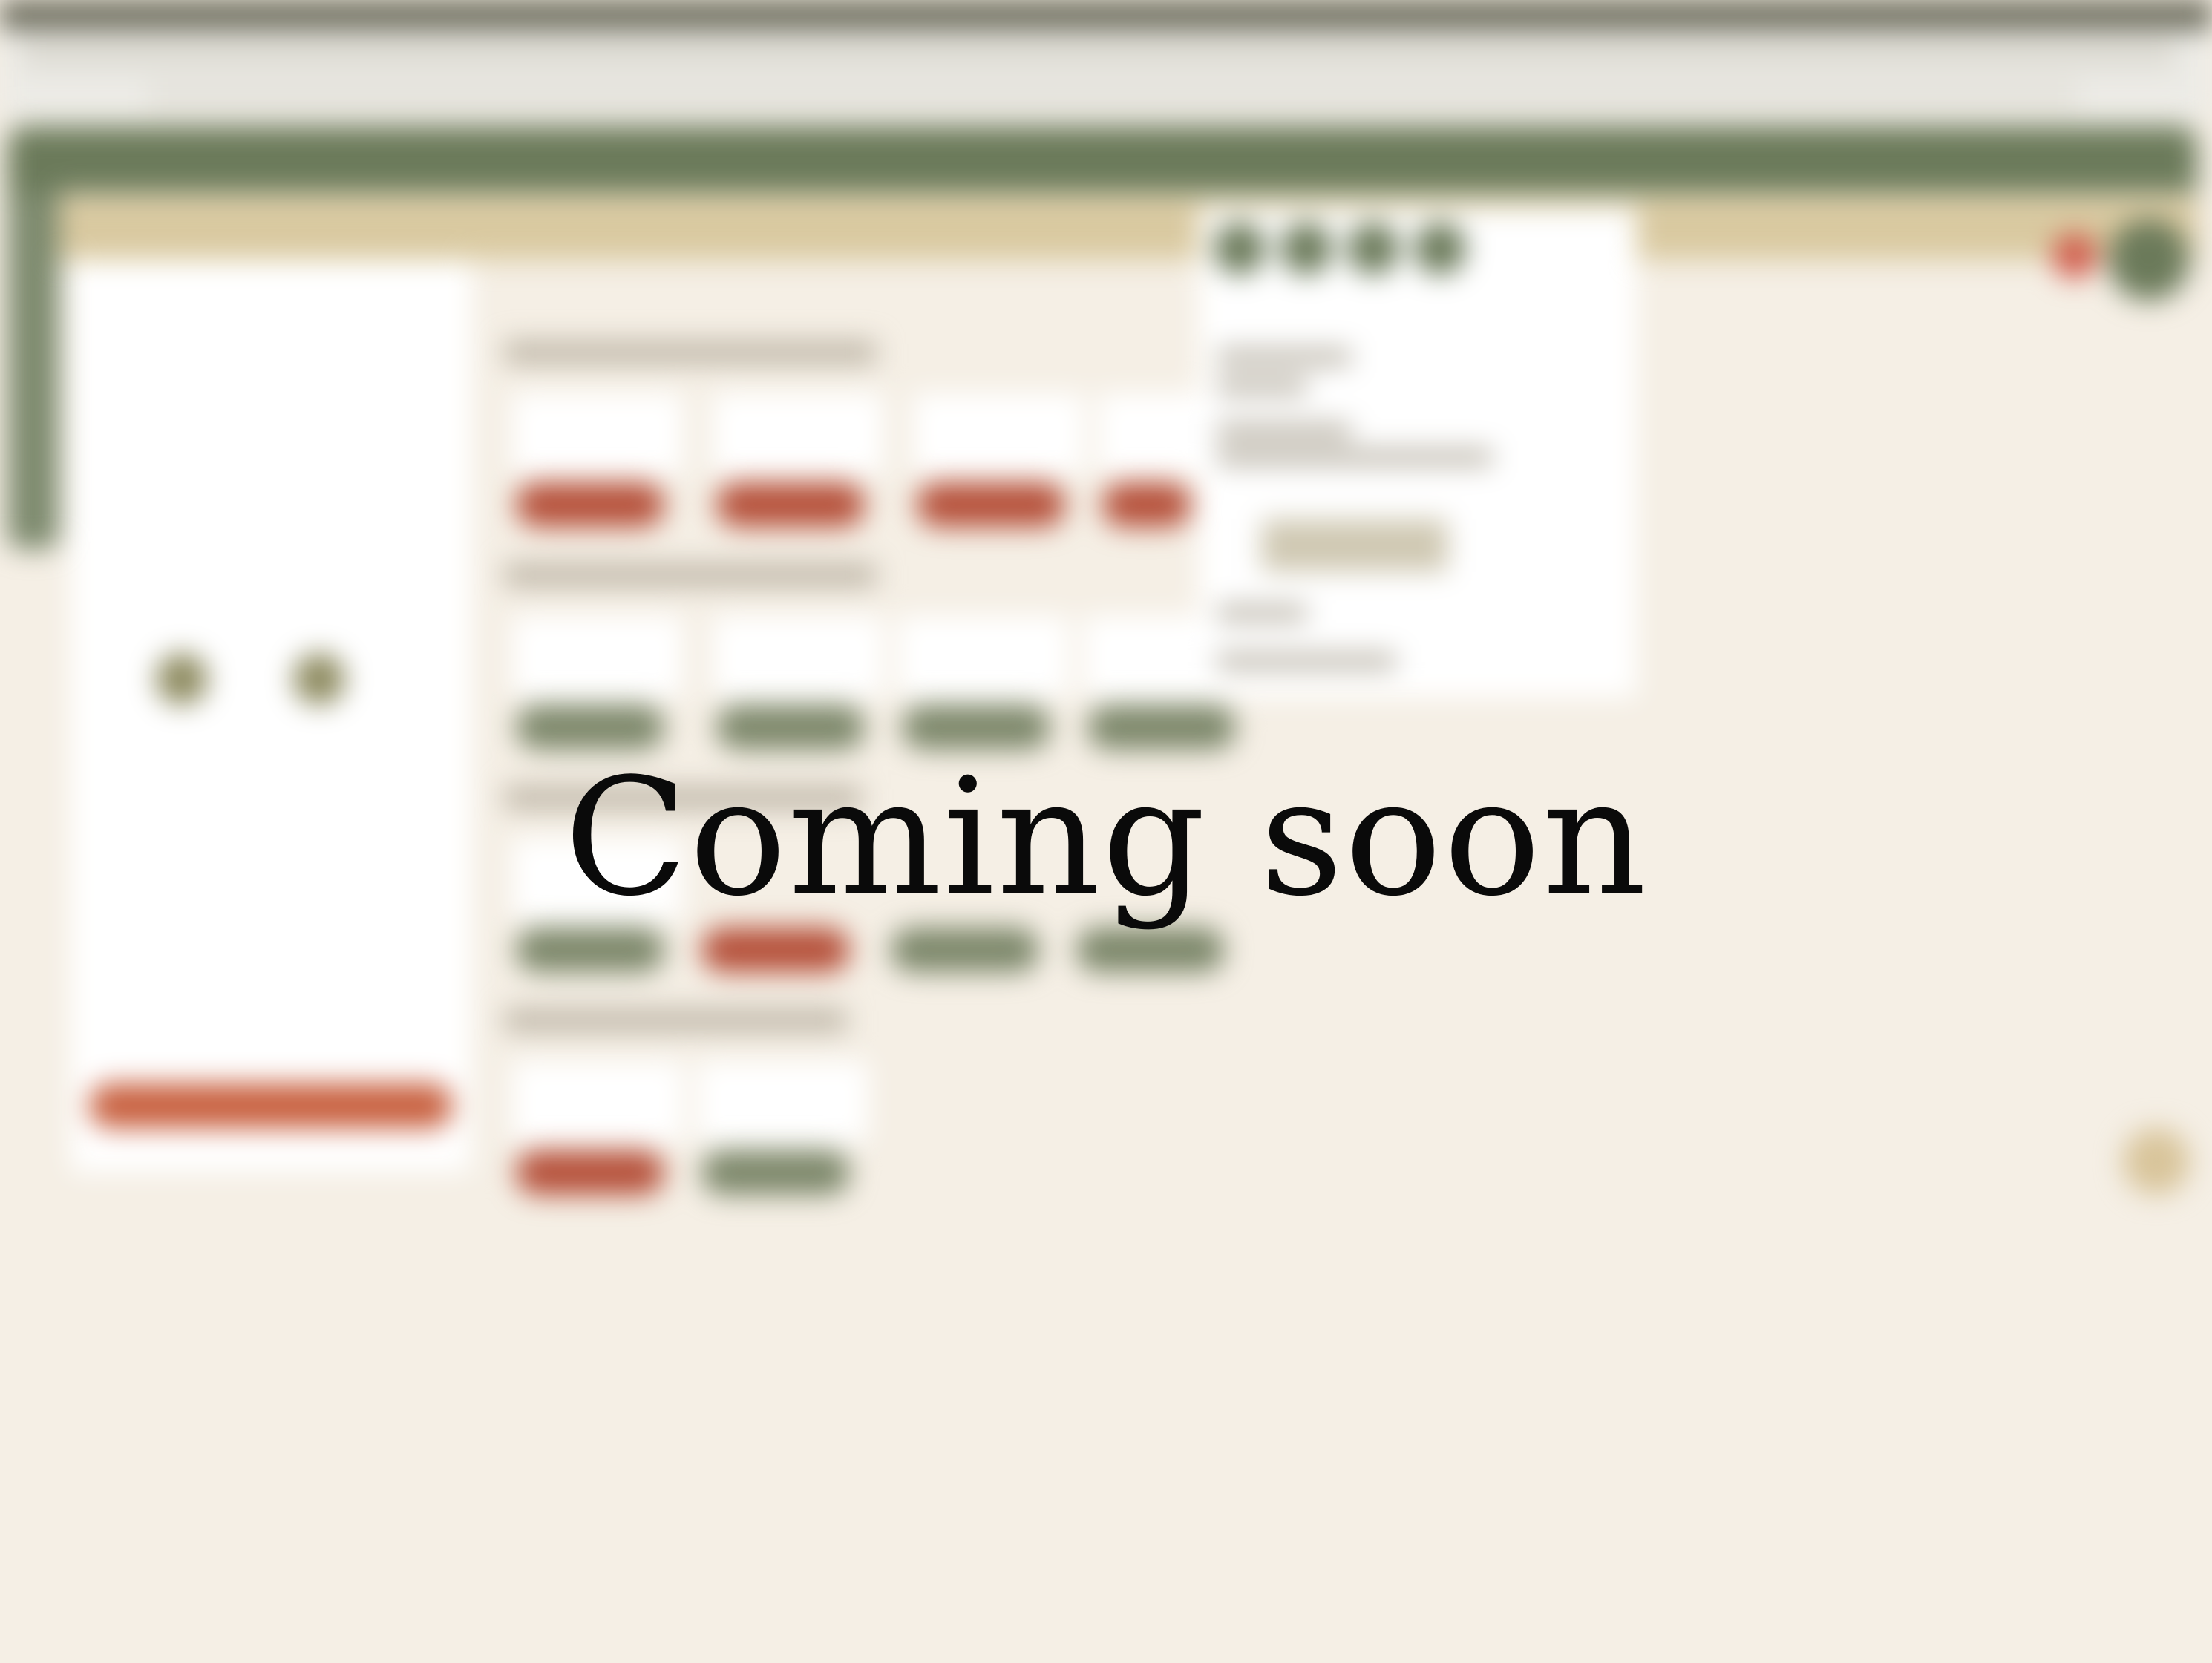 The width and height of the screenshot is (2212, 1663). Describe the element at coordinates (1106, 15) in the screenshot. I see `browser-title-bar` at that location.